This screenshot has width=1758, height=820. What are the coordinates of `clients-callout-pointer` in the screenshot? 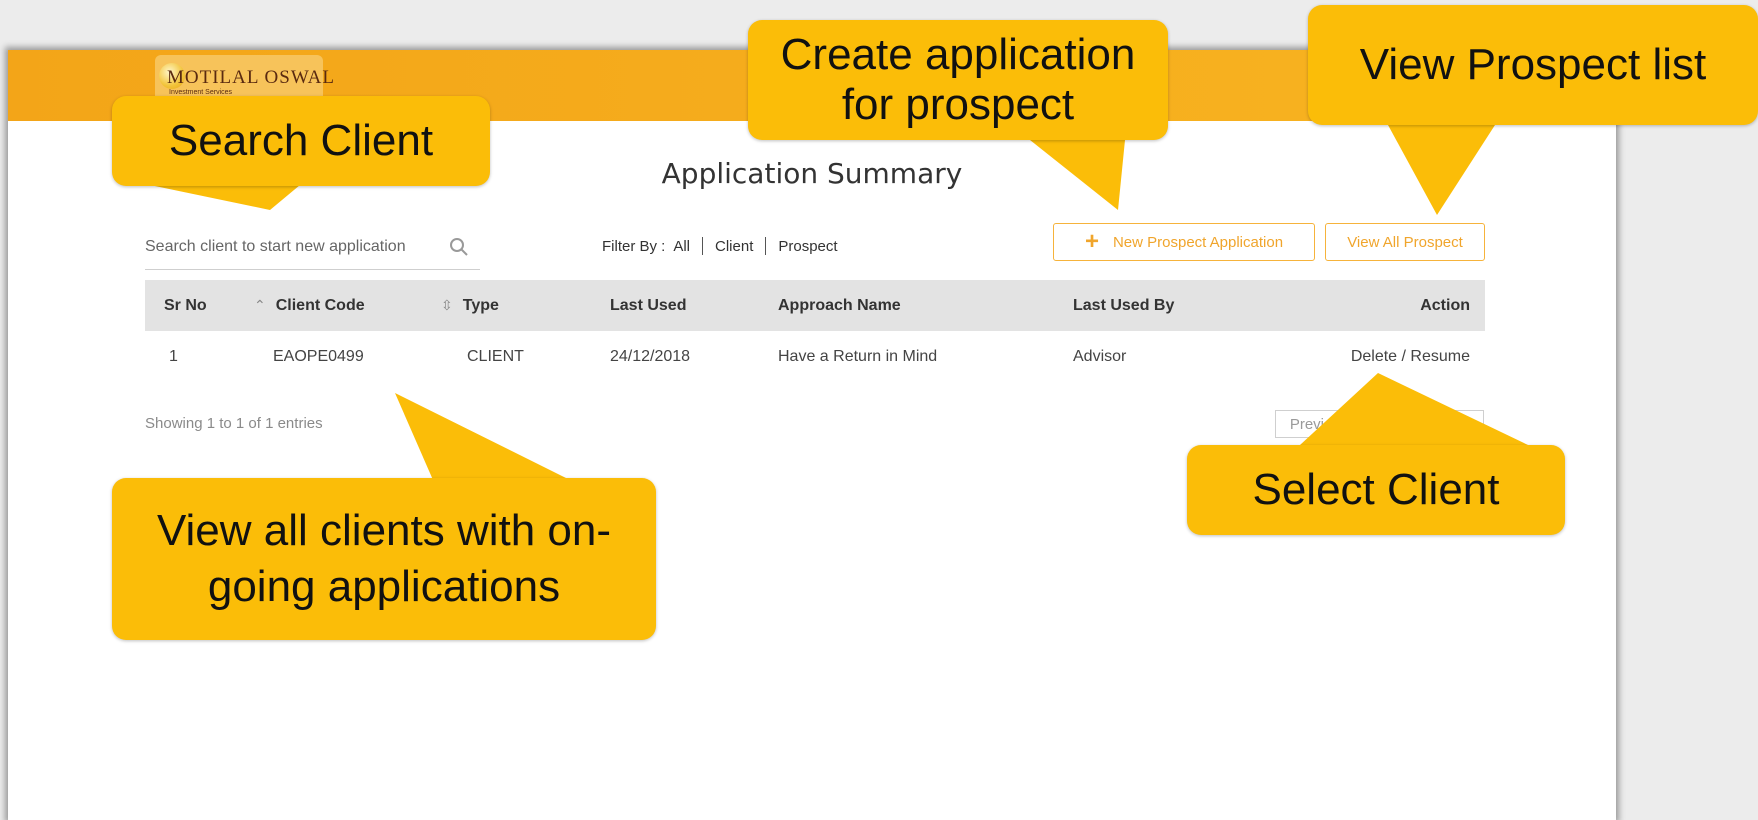 It's located at (482, 436).